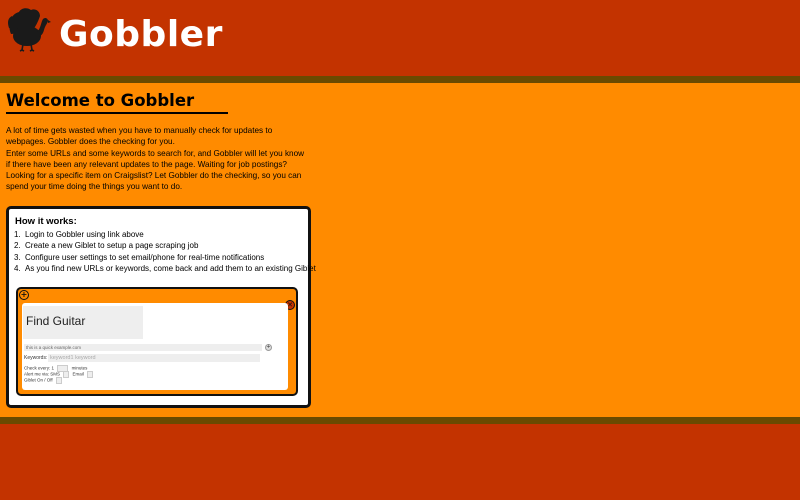  Describe the element at coordinates (117, 102) in the screenshot. I see `page-title: Welcome to Gobbler` at that location.